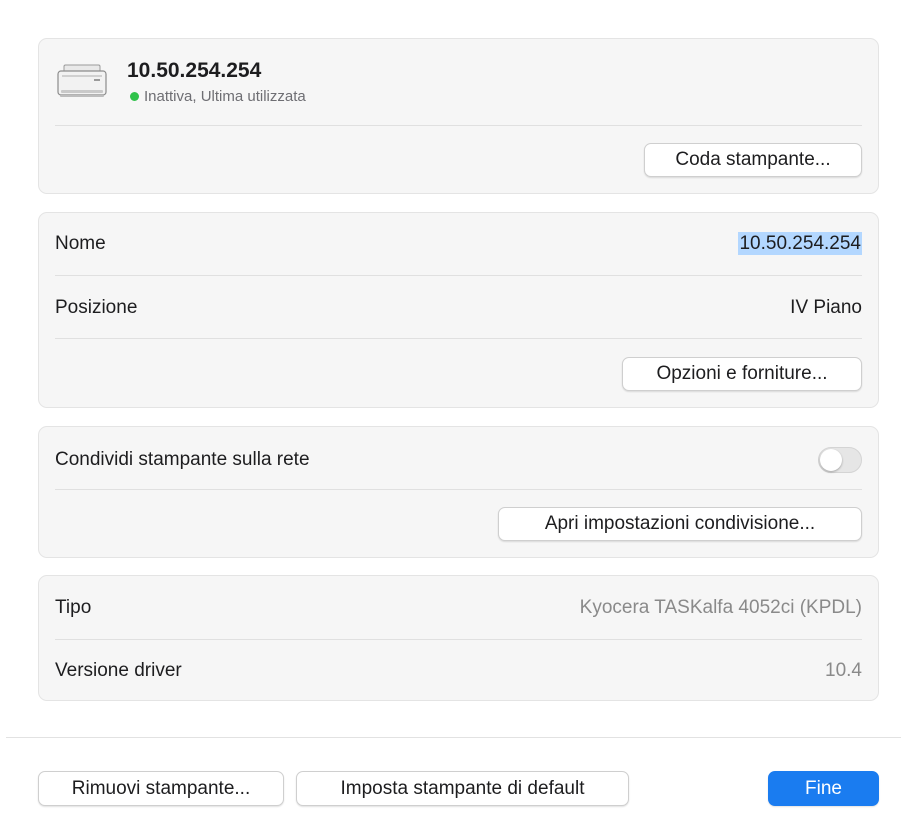  Describe the element at coordinates (225, 96) in the screenshot. I see `printer-status-text: Inattiva, Ultima utilizzata` at that location.